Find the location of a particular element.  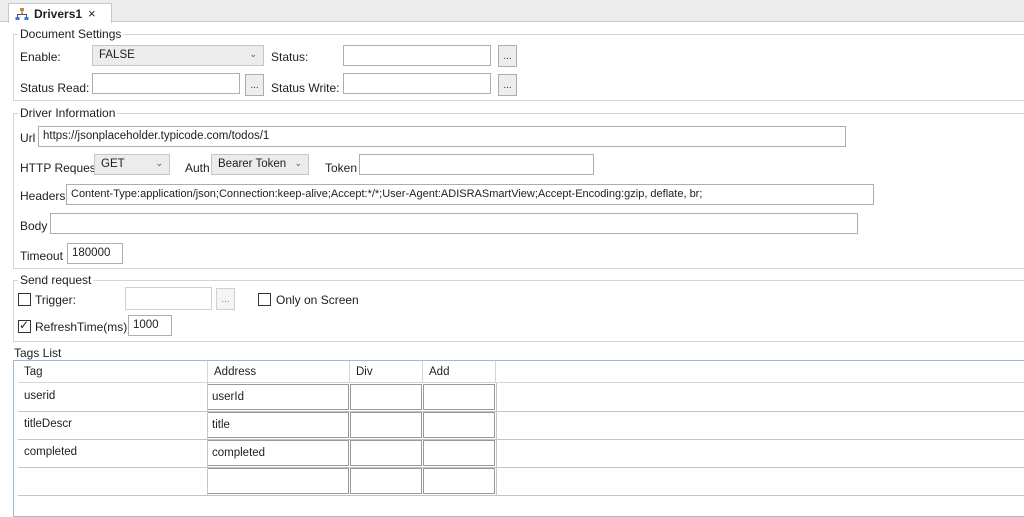

group-title: Send request is located at coordinates (56, 280).